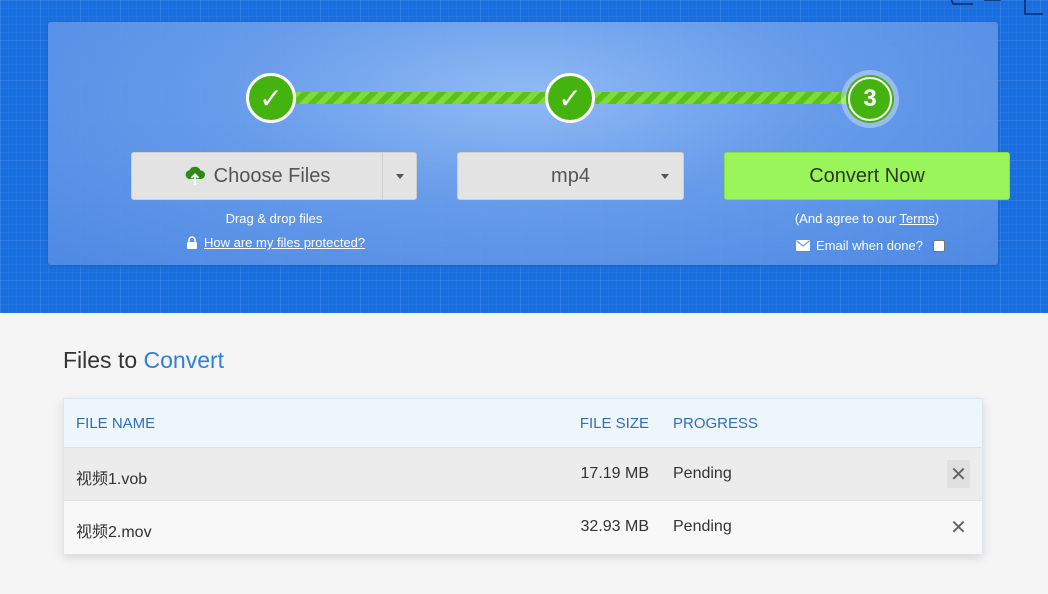  I want to click on file-protection-link-row: How are my files protected?, so click(275, 242).